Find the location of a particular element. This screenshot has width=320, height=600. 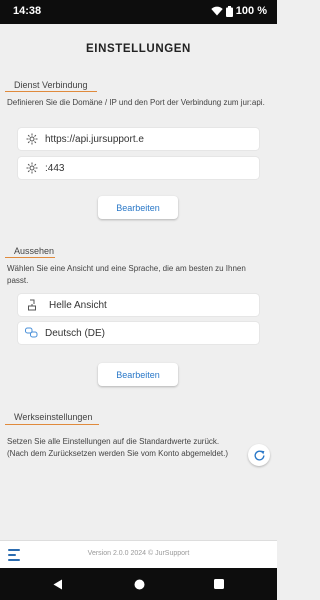

status-indicators: 100 % is located at coordinates (239, 11).